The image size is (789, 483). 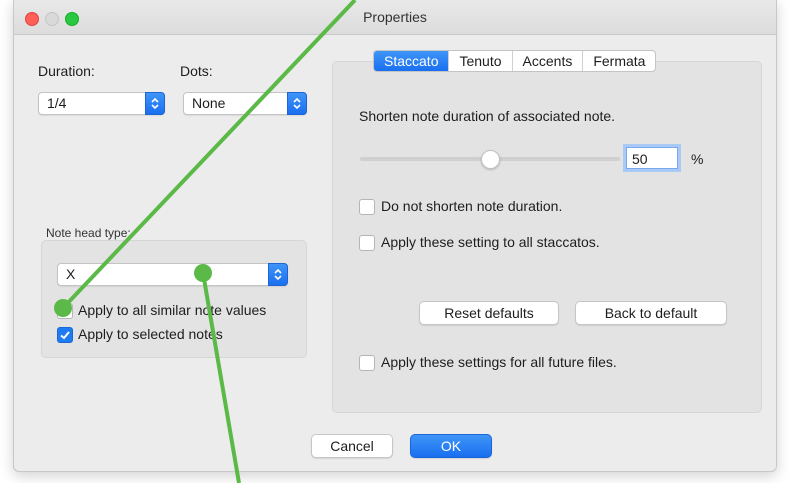 What do you see at coordinates (472, 206) in the screenshot?
I see `no-shorten-label: Do not shorten note duration.` at bounding box center [472, 206].